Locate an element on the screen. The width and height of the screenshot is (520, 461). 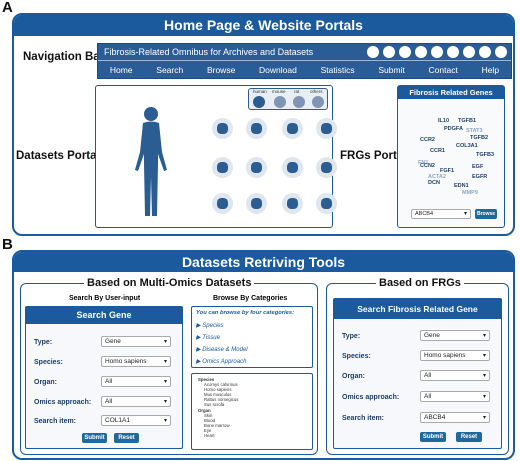
category-species-link: ▶ Species is located at coordinates (210, 325).